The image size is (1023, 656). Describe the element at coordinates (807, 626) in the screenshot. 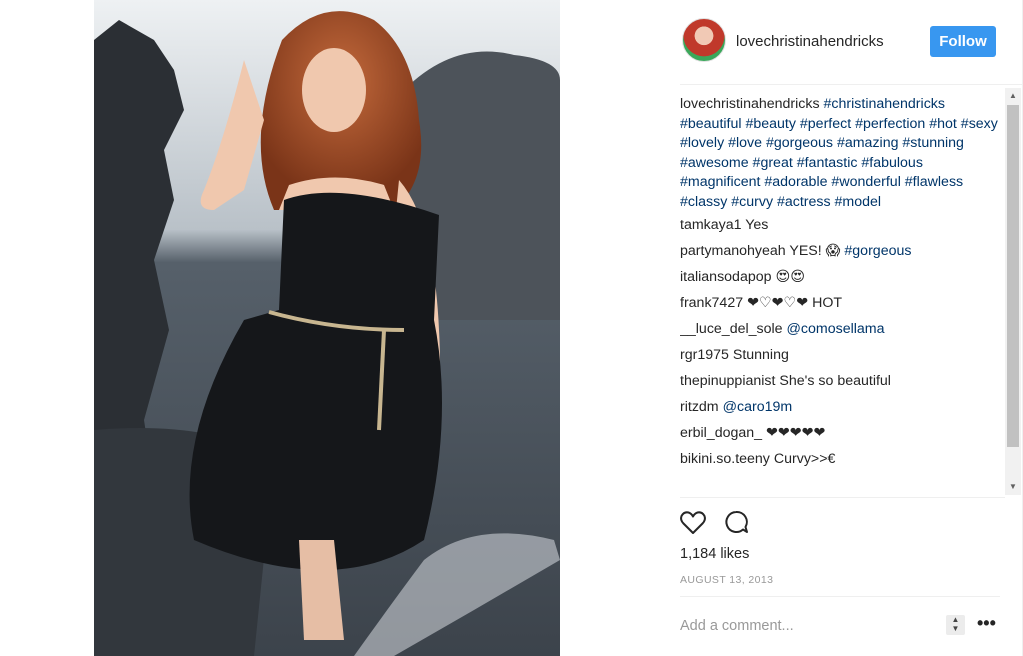

I see `comment-input` at that location.